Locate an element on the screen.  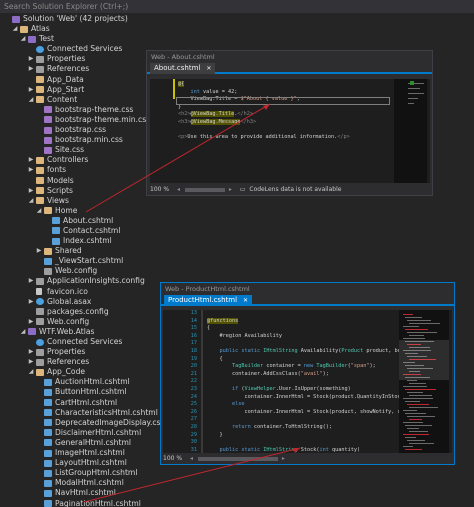
tree-item-label: GeneralHtml.cshtml is located at coordinates (93, 442).